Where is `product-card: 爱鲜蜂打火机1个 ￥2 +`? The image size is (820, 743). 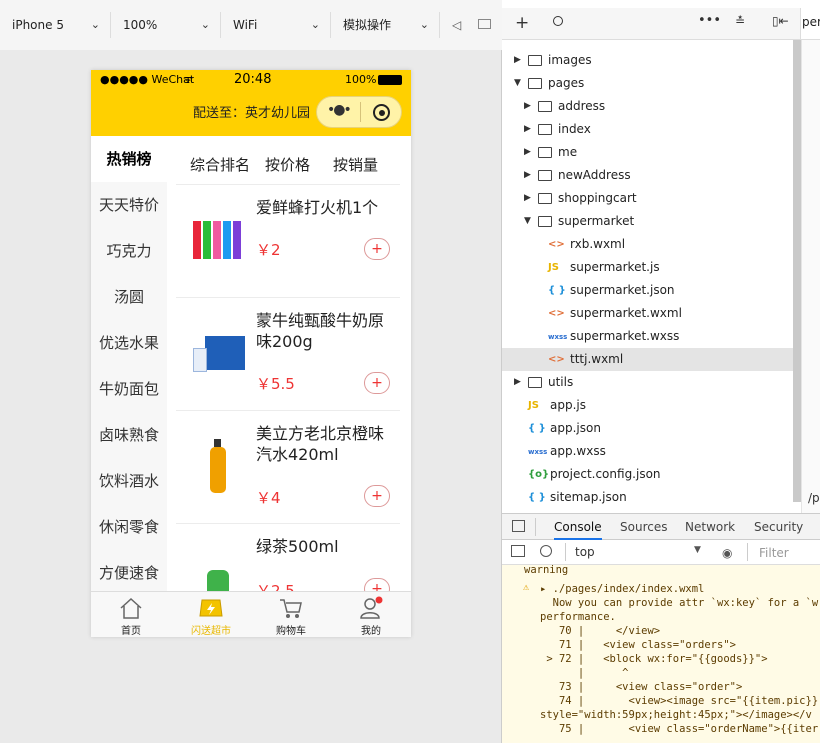
product-card: 爱鲜蜂打火机1个 ￥2 + is located at coordinates (288, 241).